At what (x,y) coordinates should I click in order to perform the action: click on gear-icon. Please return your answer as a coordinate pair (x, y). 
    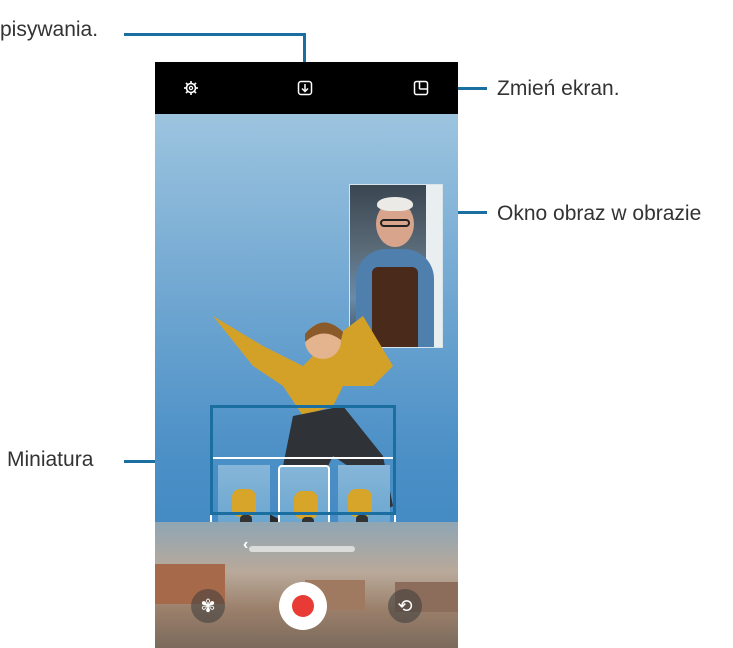
    Looking at the image, I should click on (191, 88).